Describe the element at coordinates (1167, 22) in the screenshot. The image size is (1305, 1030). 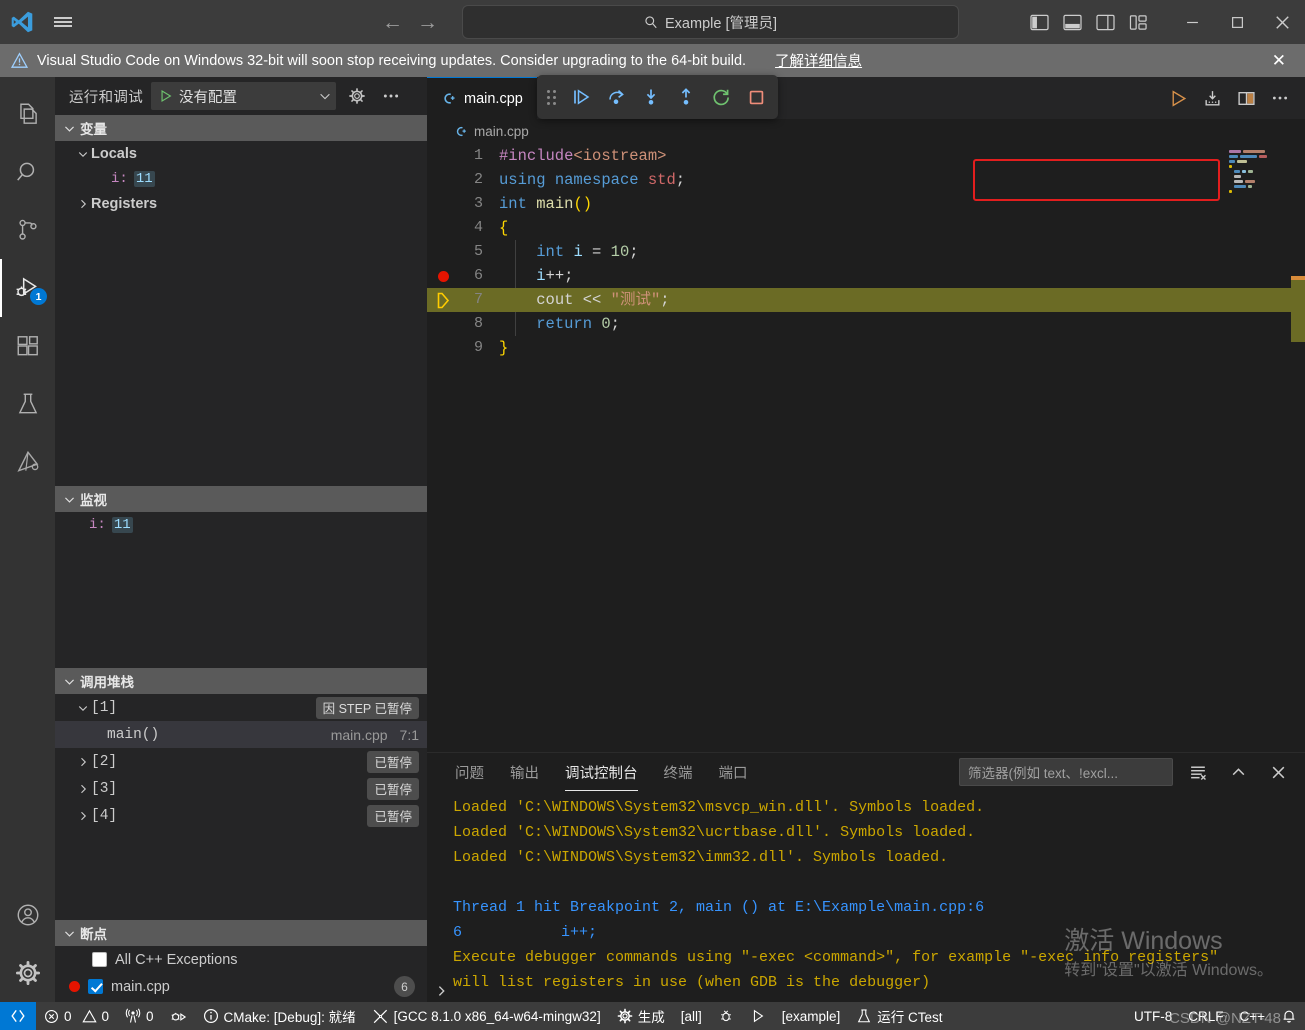
I see `title-bar-right` at that location.